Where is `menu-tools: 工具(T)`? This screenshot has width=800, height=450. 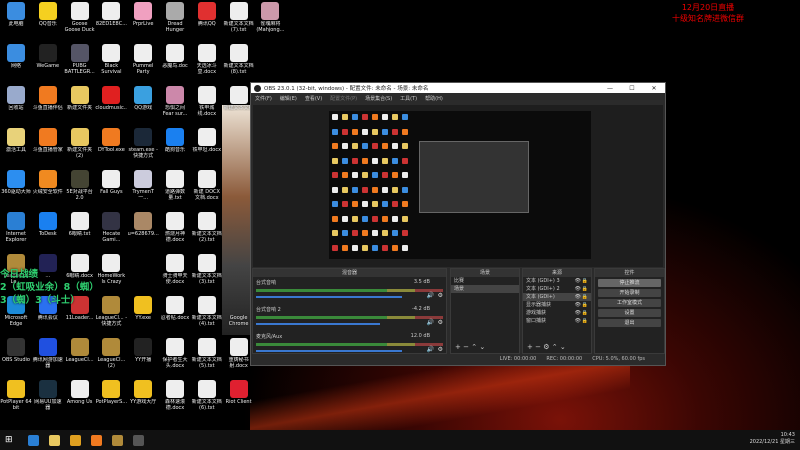
menu-tools: 工具(T) is located at coordinates (408, 98).